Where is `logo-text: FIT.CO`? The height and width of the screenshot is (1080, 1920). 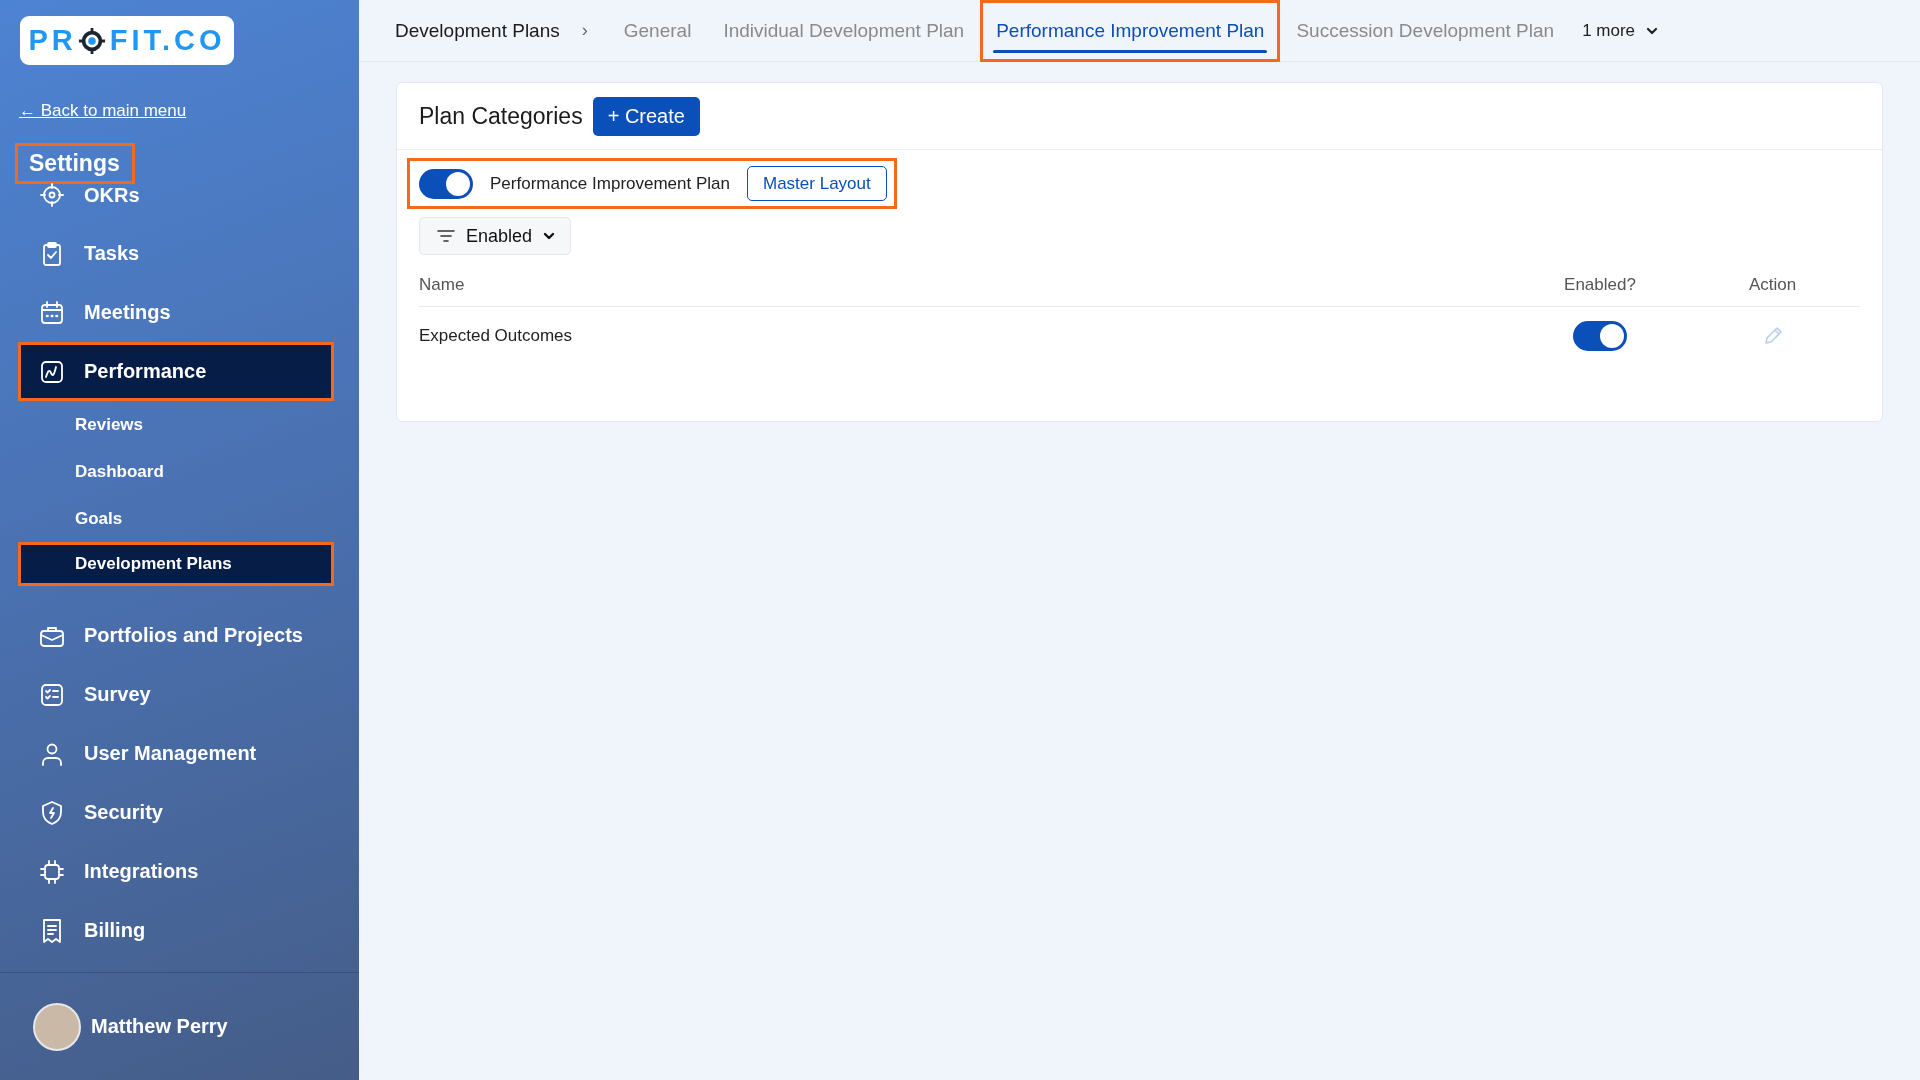
logo-text: FIT.CO is located at coordinates (167, 40).